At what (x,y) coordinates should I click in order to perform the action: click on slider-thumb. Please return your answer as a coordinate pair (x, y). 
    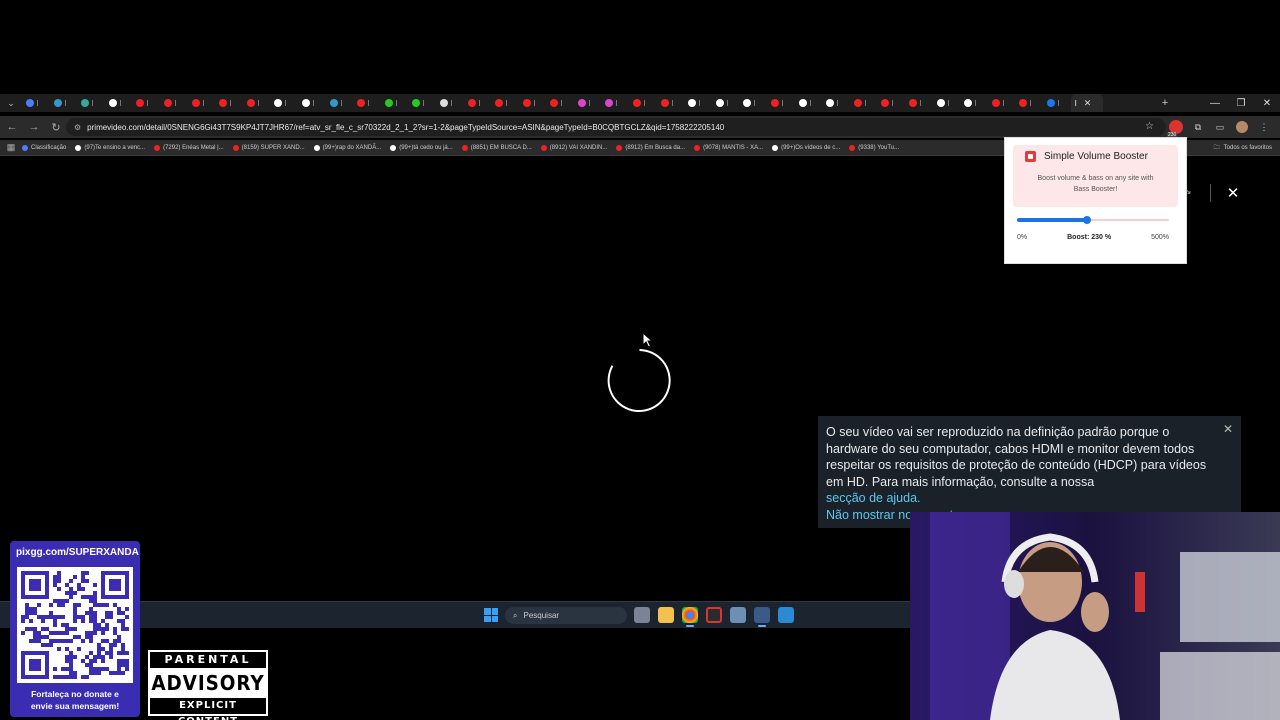
    Looking at the image, I should click on (1086, 220).